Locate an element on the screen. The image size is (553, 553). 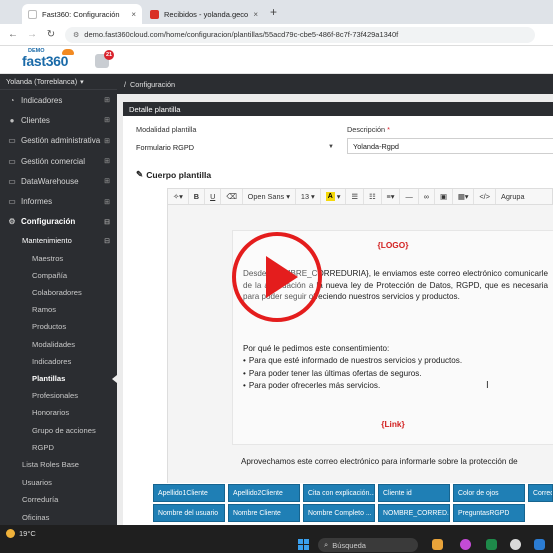
speedometer-icon: ◔ is located at coordinates (12, 100).